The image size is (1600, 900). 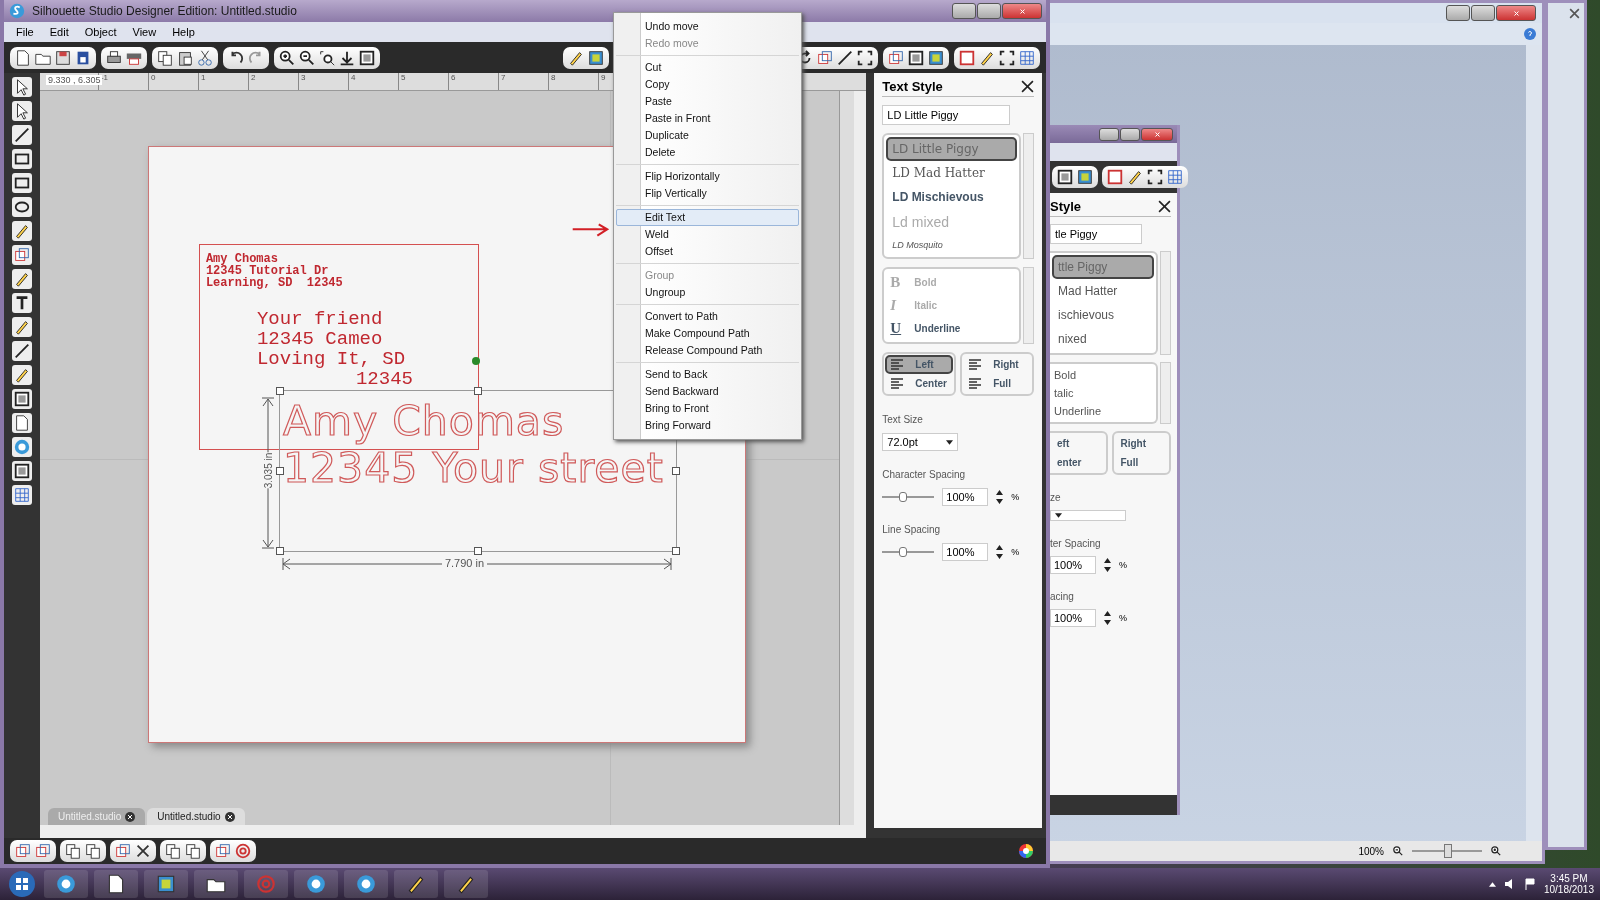 I want to click on menu-item: Duplicate, so click(x=707, y=135).